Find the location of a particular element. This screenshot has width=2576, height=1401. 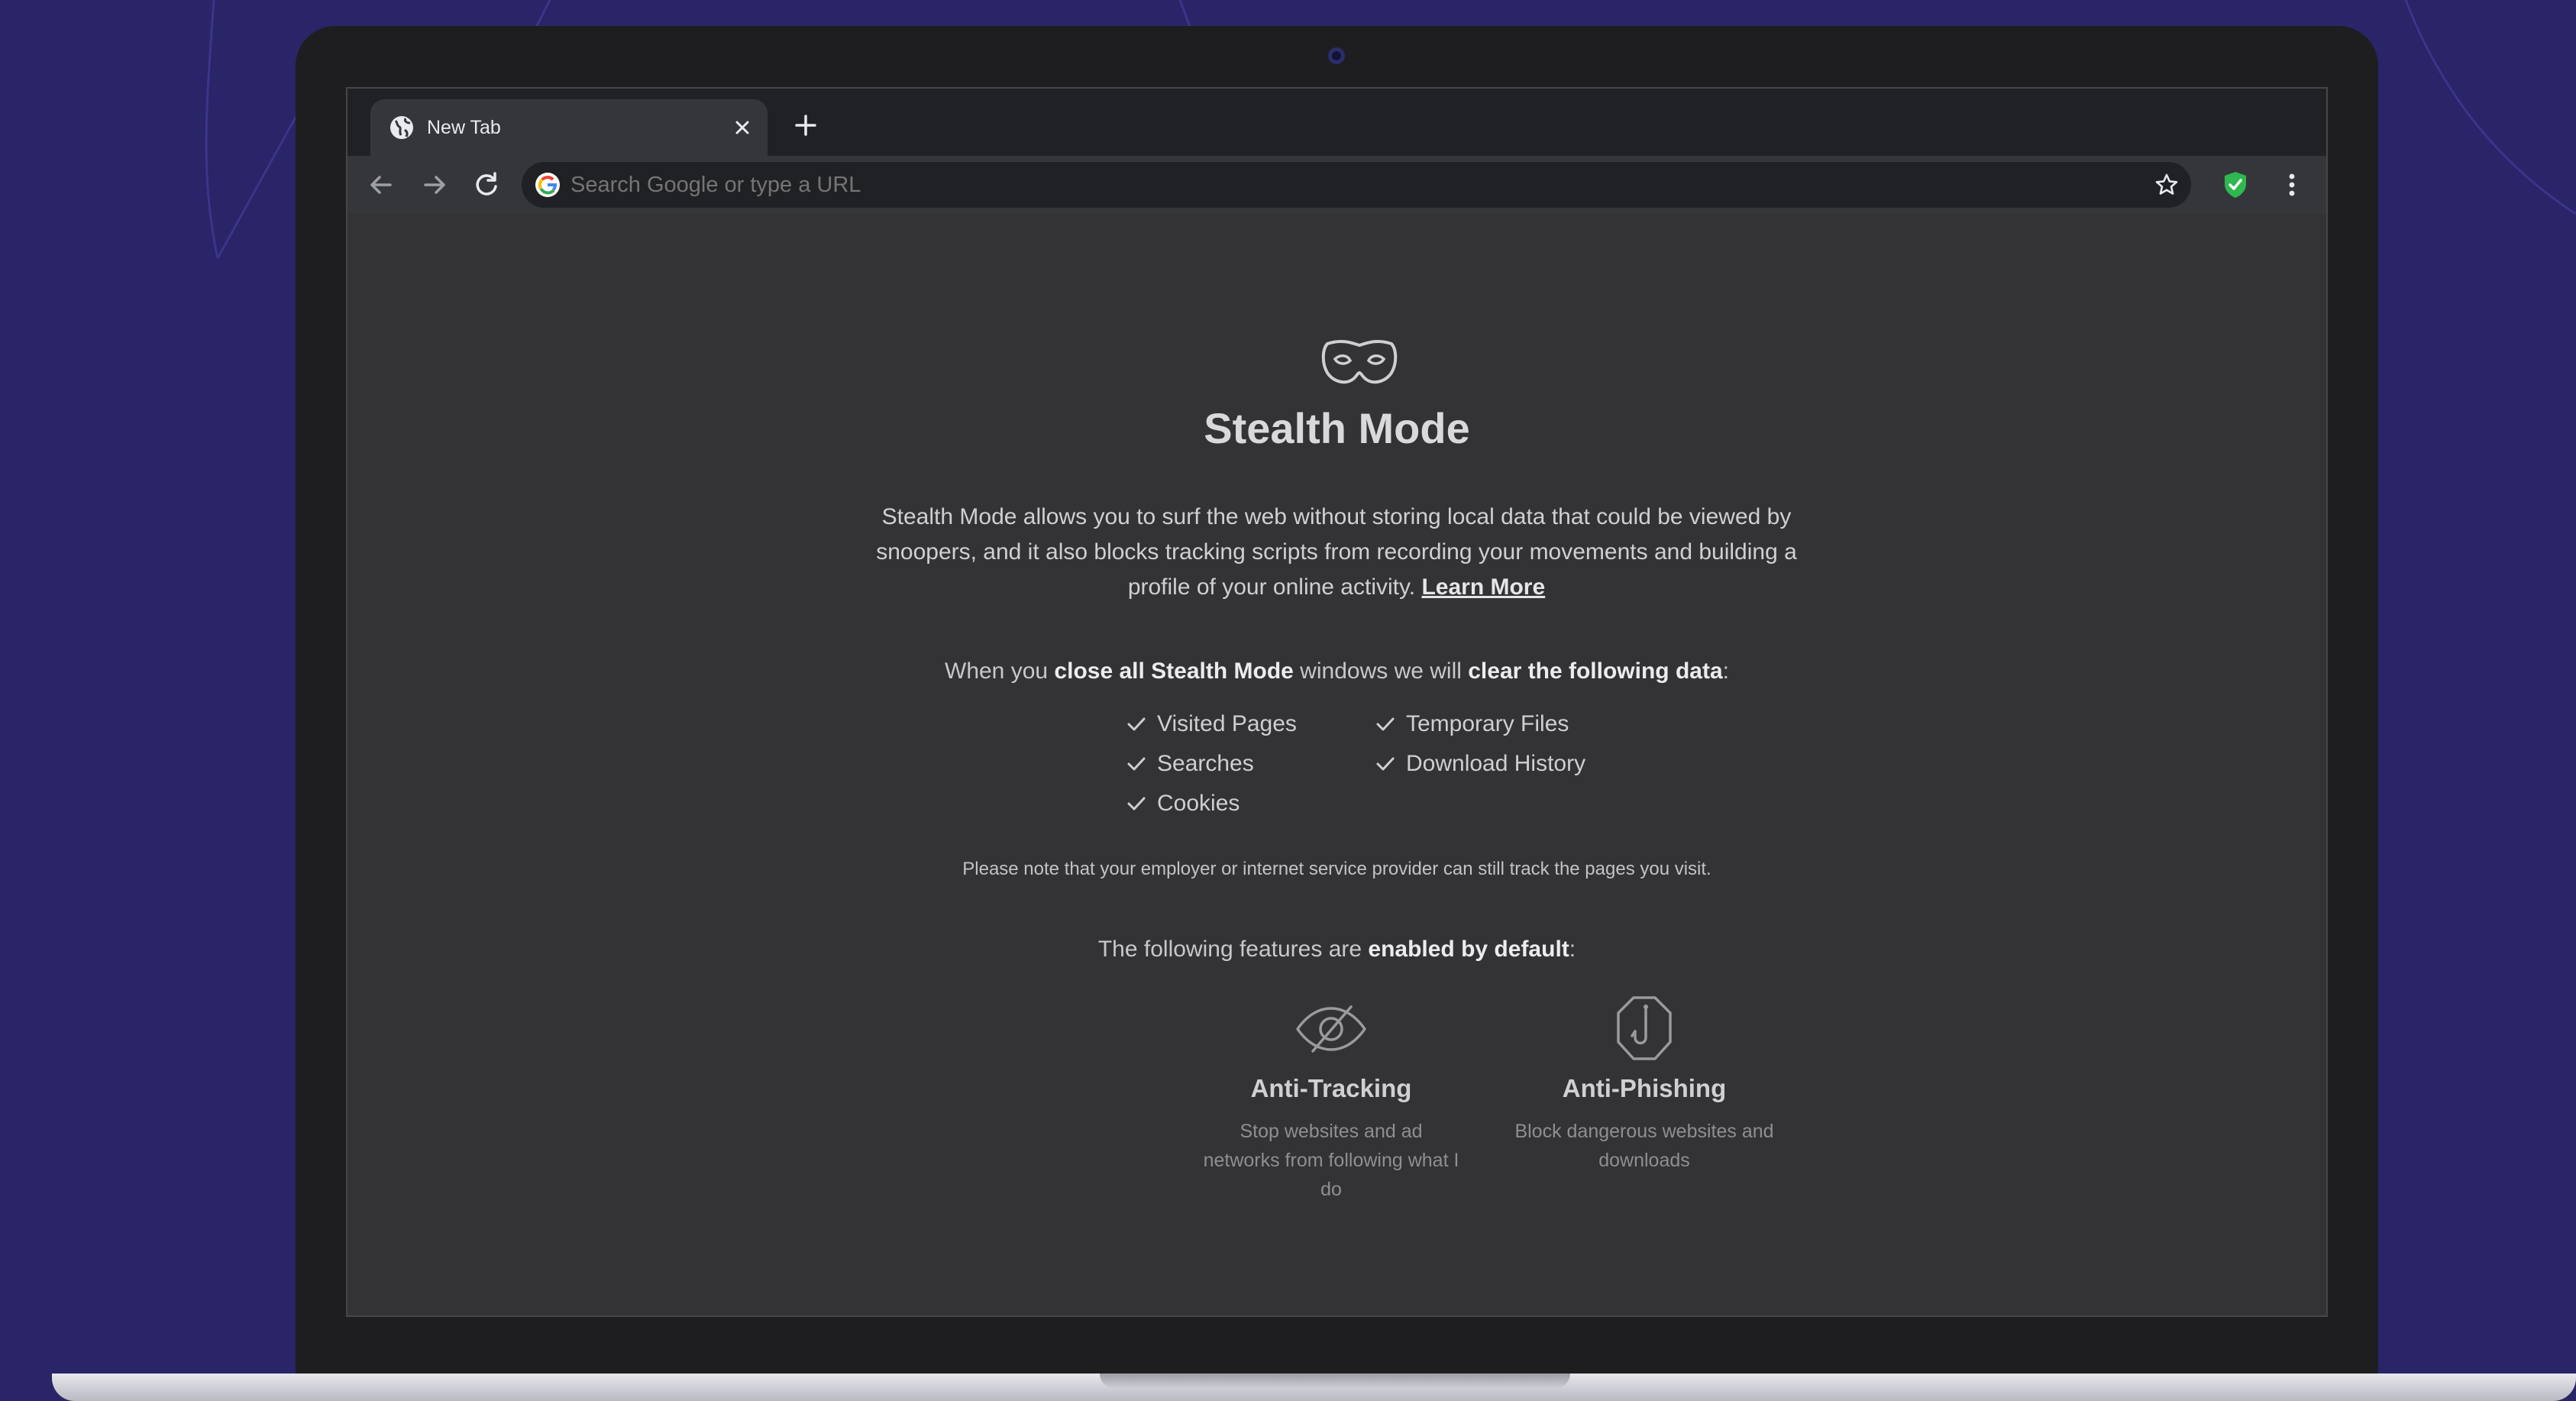

star-icon is located at coordinates (2166, 185).